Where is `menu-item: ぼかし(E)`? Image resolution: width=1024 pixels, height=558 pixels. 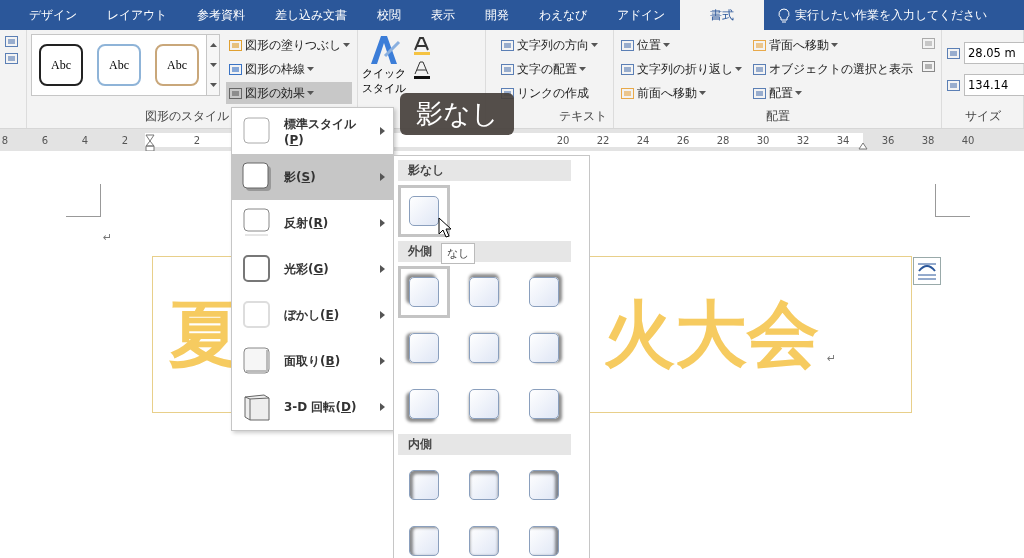 menu-item: ぼかし(E) is located at coordinates (312, 315).